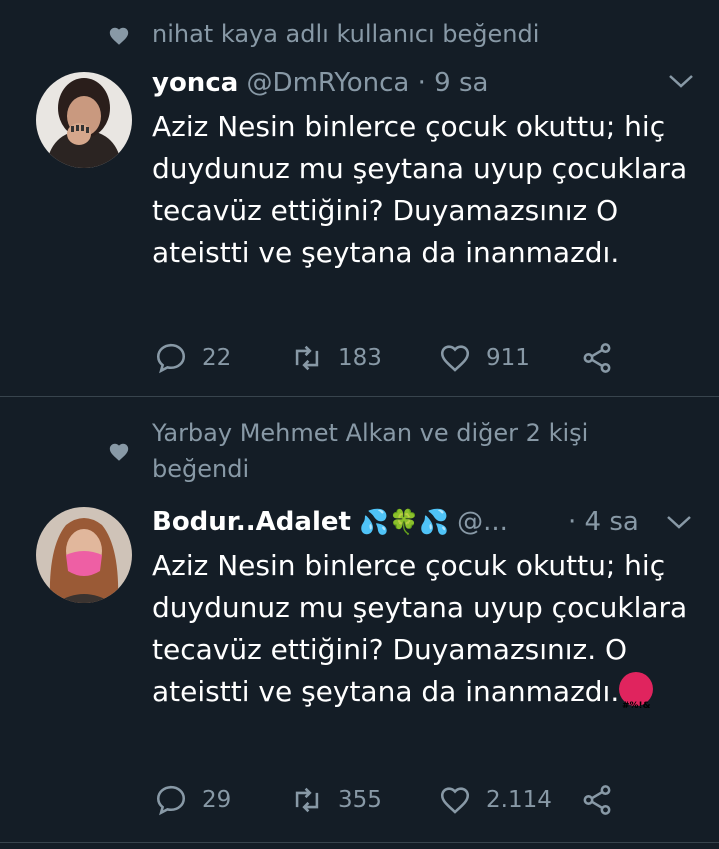 Image resolution: width=719 pixels, height=849 pixels. Describe the element at coordinates (359, 842) in the screenshot. I see `divider` at that location.